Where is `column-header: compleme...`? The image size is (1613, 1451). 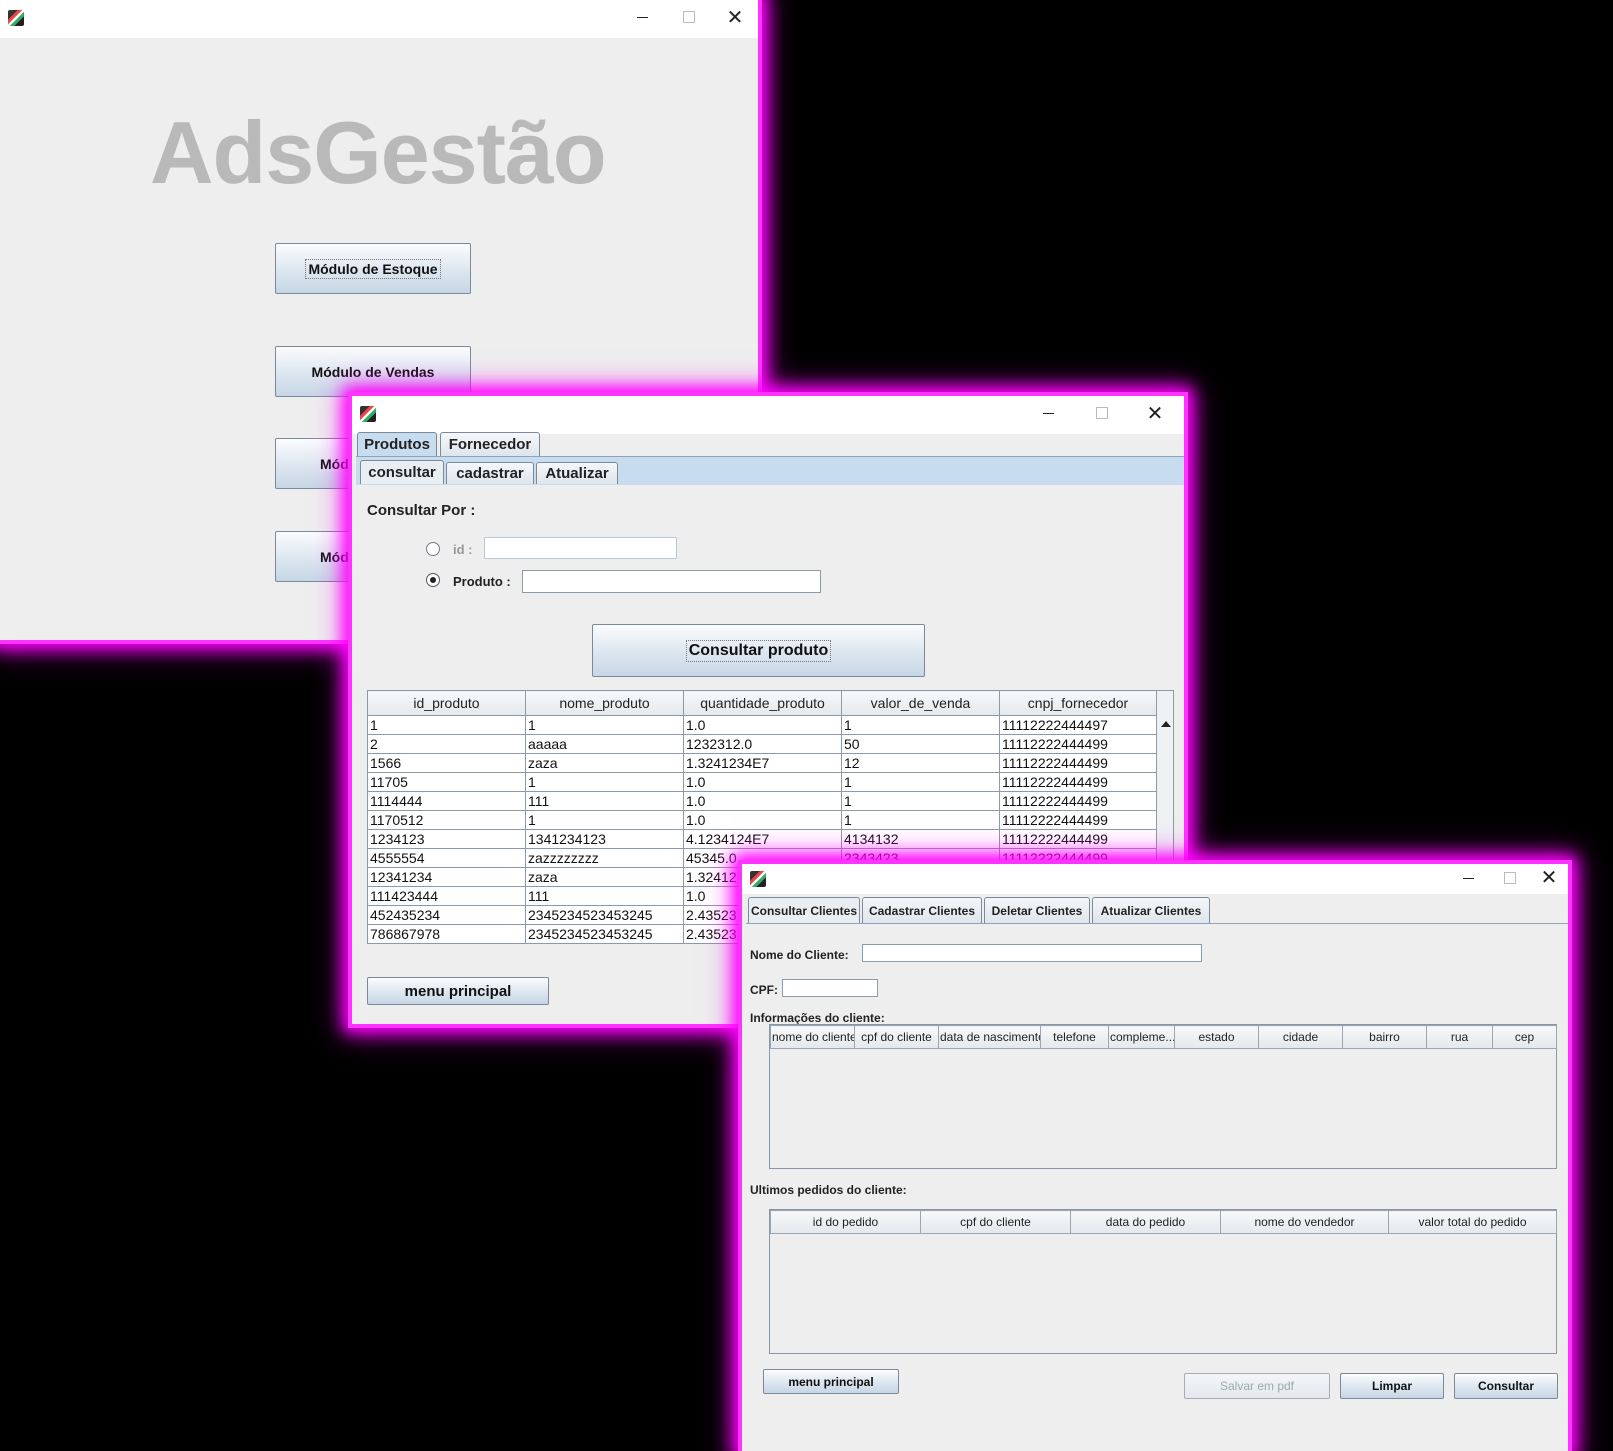 column-header: compleme... is located at coordinates (1141, 1037).